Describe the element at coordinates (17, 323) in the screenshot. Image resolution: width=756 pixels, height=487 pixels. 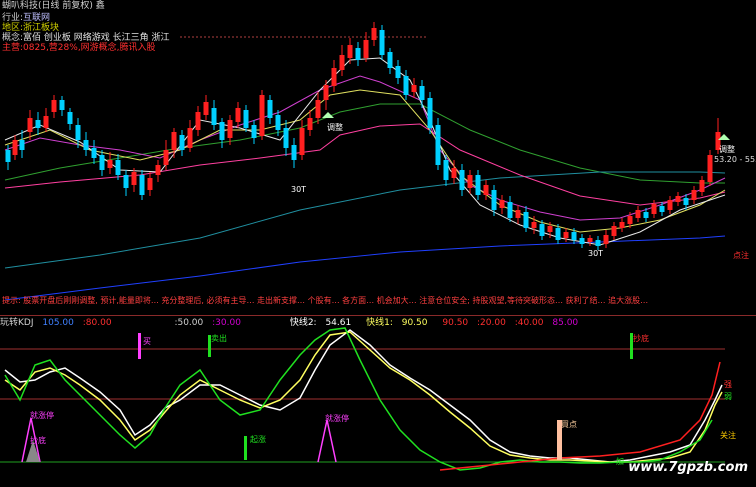
I see `kdj-title: 玩转KDJ` at that location.